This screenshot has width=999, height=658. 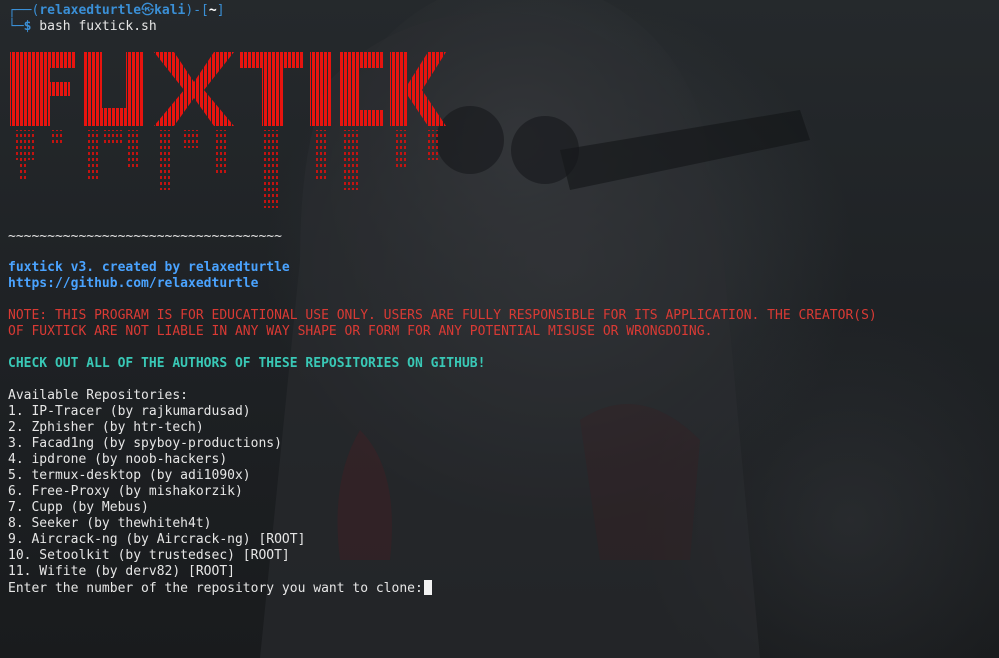 I want to click on repo-item-8: 8. Seeker (by thewhiteh4t), so click(x=110, y=523).